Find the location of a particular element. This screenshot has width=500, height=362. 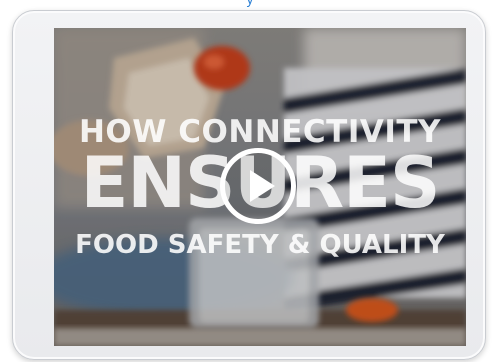

top-link-fragment: y is located at coordinates (250, 4).